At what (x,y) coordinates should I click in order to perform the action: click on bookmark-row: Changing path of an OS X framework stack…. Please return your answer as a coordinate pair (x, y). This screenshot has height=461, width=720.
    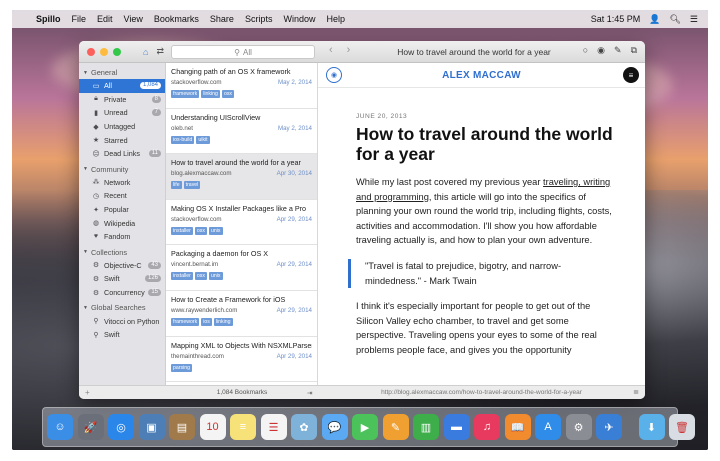
    Looking at the image, I should click on (241, 86).